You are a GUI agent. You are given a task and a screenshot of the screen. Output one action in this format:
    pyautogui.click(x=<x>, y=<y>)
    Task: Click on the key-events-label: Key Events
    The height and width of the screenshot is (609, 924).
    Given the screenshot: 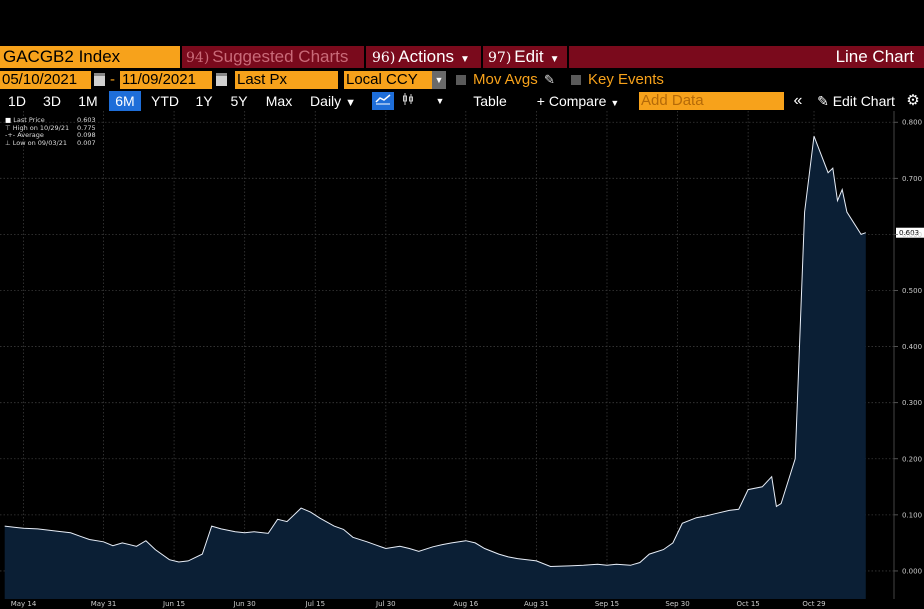 What is the action you would take?
    pyautogui.click(x=626, y=80)
    